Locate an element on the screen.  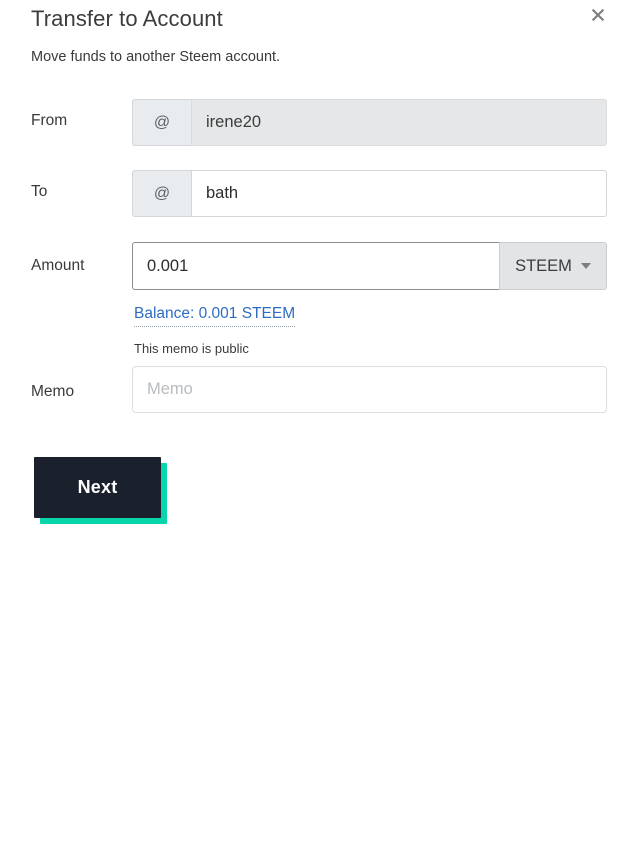
from-label: From is located at coordinates (49, 120).